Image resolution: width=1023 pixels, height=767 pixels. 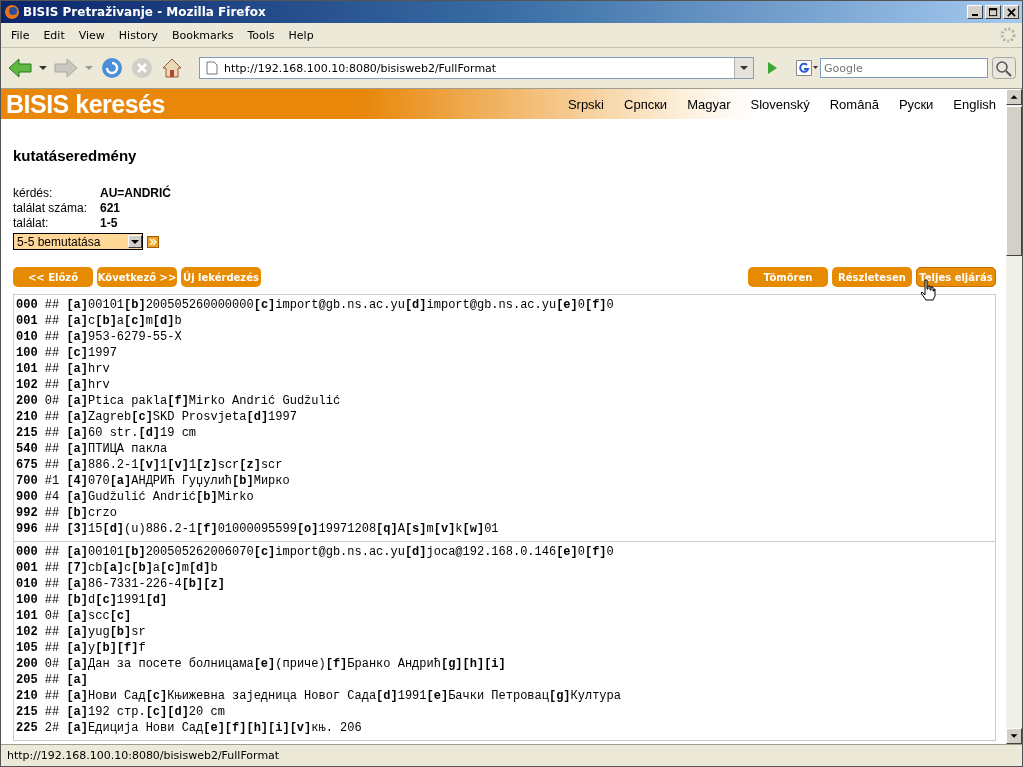 I want to click on record-field: 900 #4 [a]Gudžulić Andrić[b]Mirko, so click(x=505, y=497).